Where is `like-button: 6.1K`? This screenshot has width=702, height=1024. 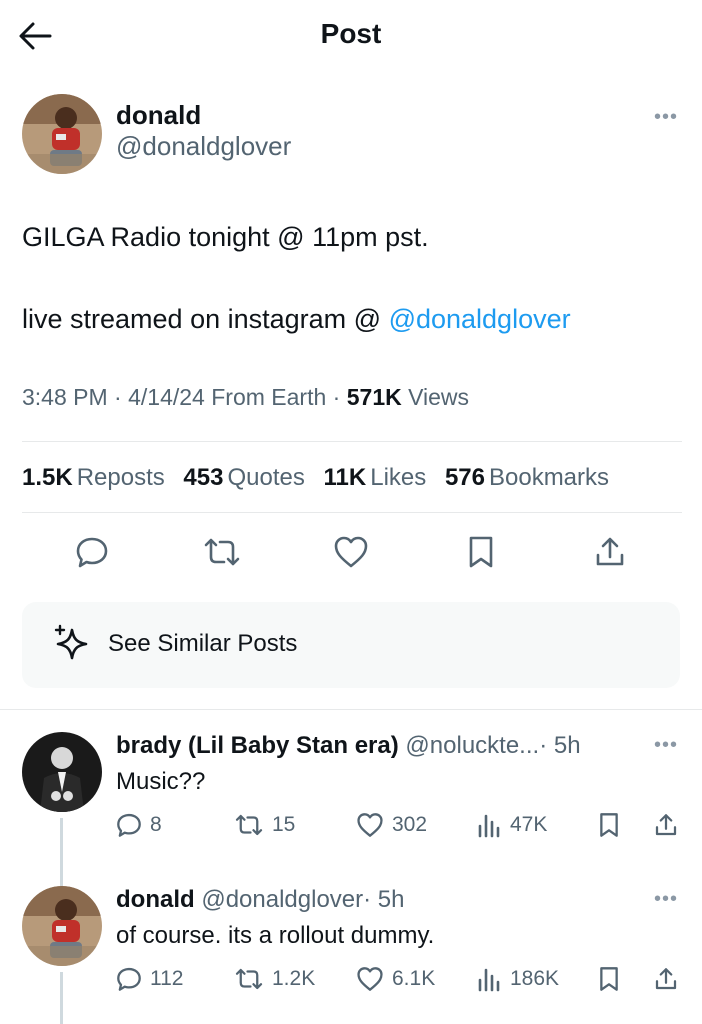
like-button: 6.1K is located at coordinates (395, 979).